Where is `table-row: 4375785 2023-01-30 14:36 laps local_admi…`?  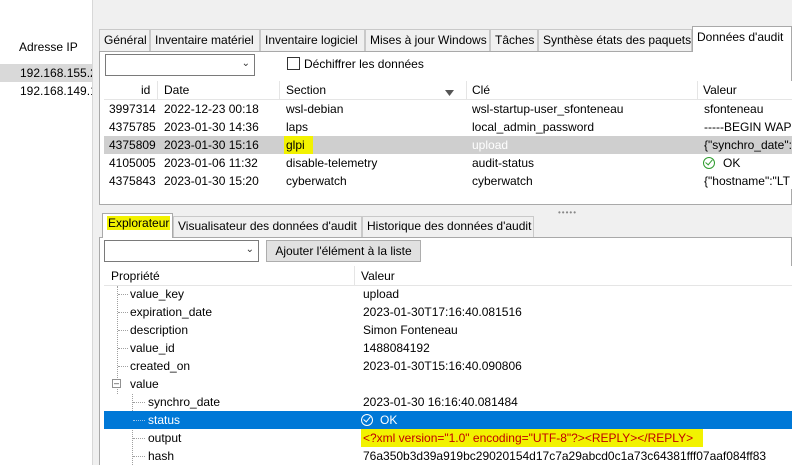 table-row: 4375785 2023-01-30 14:36 laps local_admi… is located at coordinates (448, 127).